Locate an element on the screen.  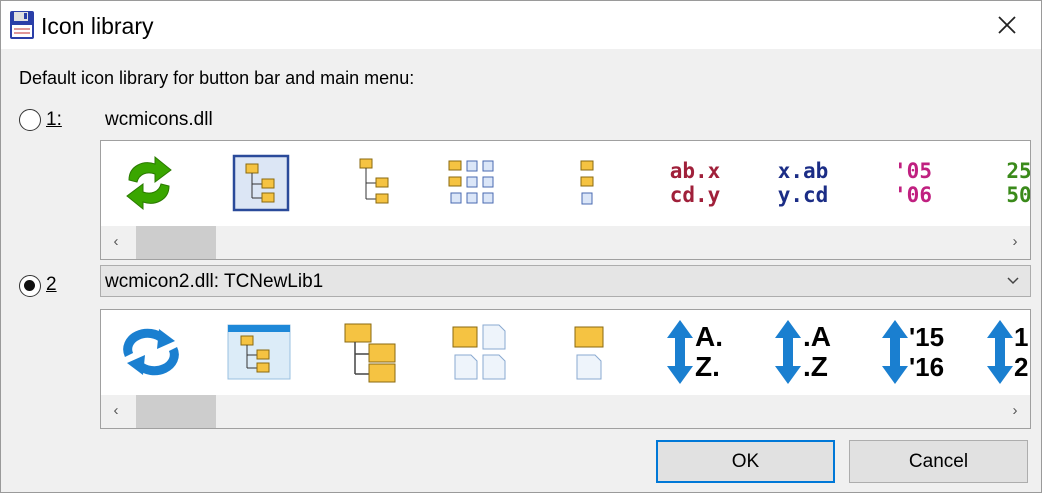
sort-year-icon: '15 '16 is located at coordinates (913, 352).